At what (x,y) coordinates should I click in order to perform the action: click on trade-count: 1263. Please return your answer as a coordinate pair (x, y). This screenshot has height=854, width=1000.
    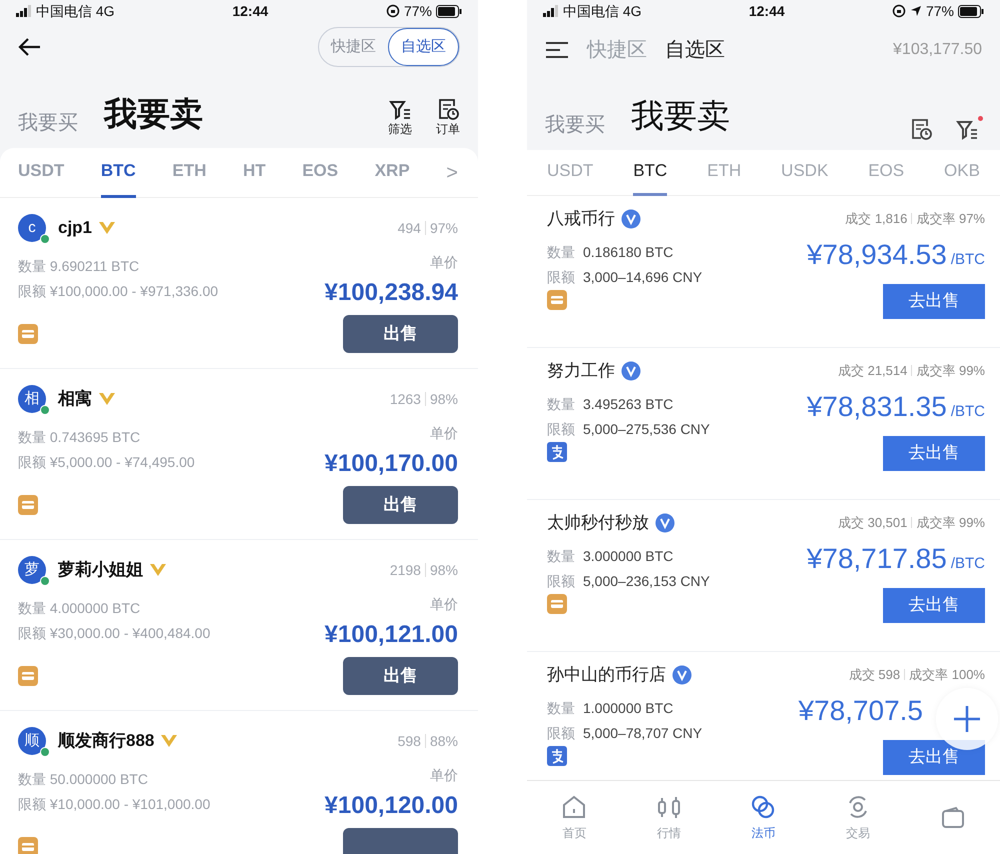
    Looking at the image, I should click on (405, 399).